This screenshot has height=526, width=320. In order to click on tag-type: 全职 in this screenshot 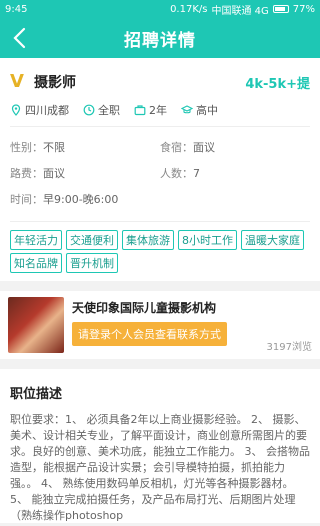, I will do `click(101, 110)`.